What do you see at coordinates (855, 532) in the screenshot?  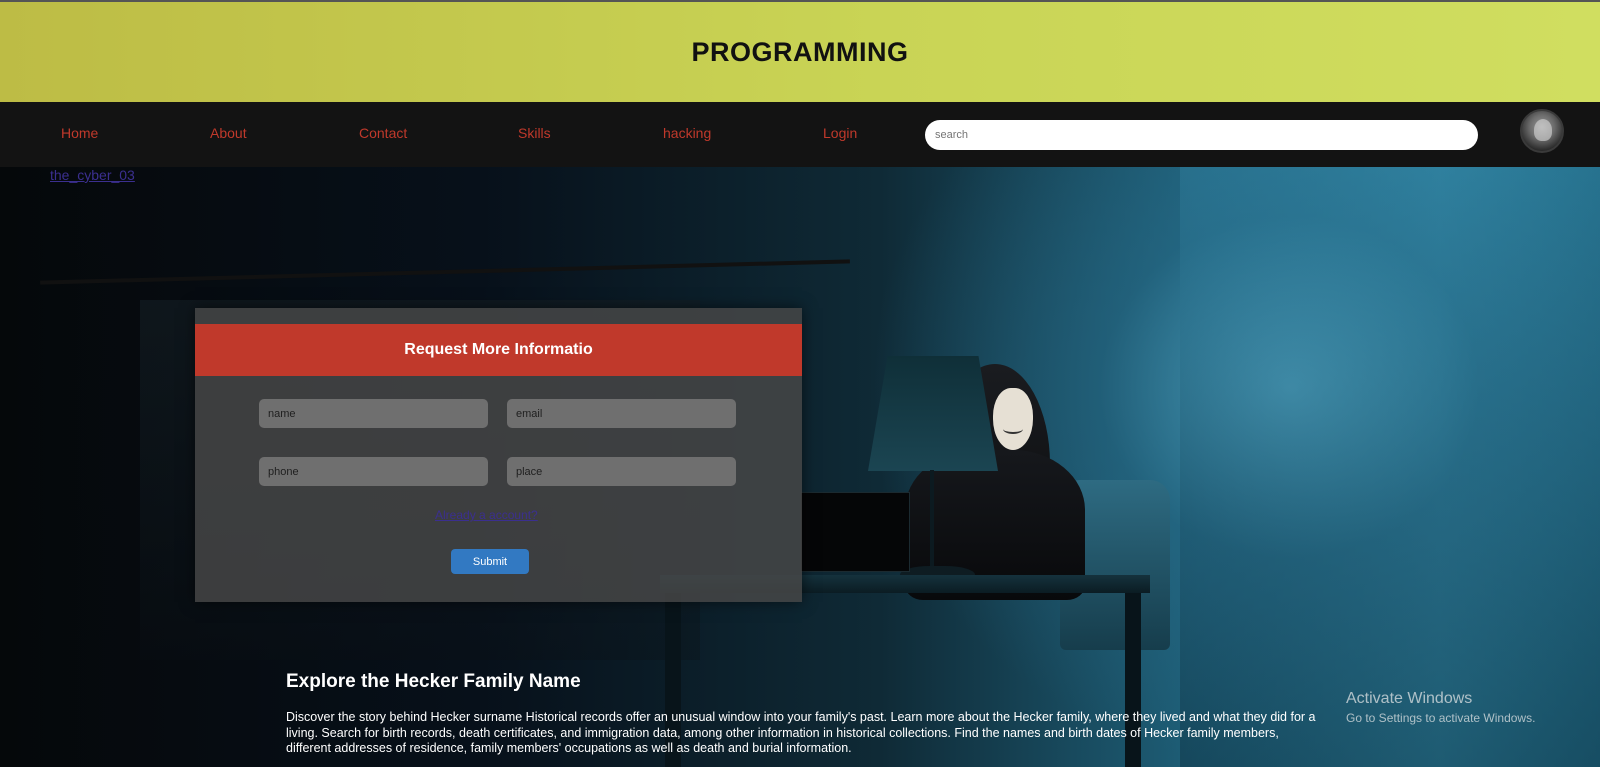 I see `hero-laptop` at bounding box center [855, 532].